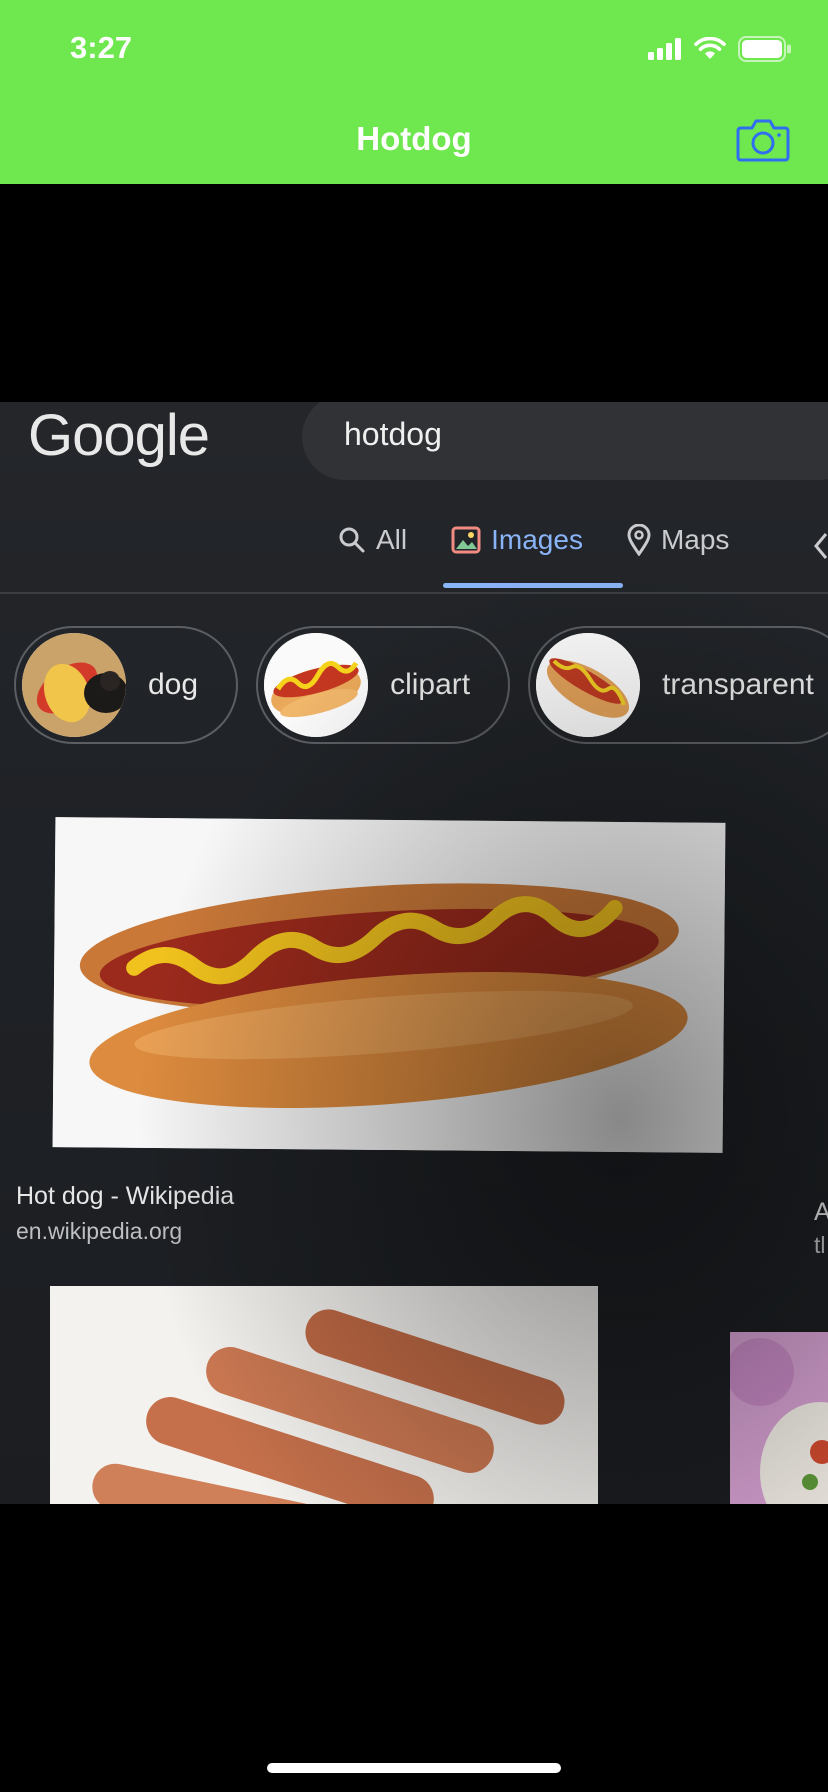  Describe the element at coordinates (664, 49) in the screenshot. I see `signal-icon` at that location.